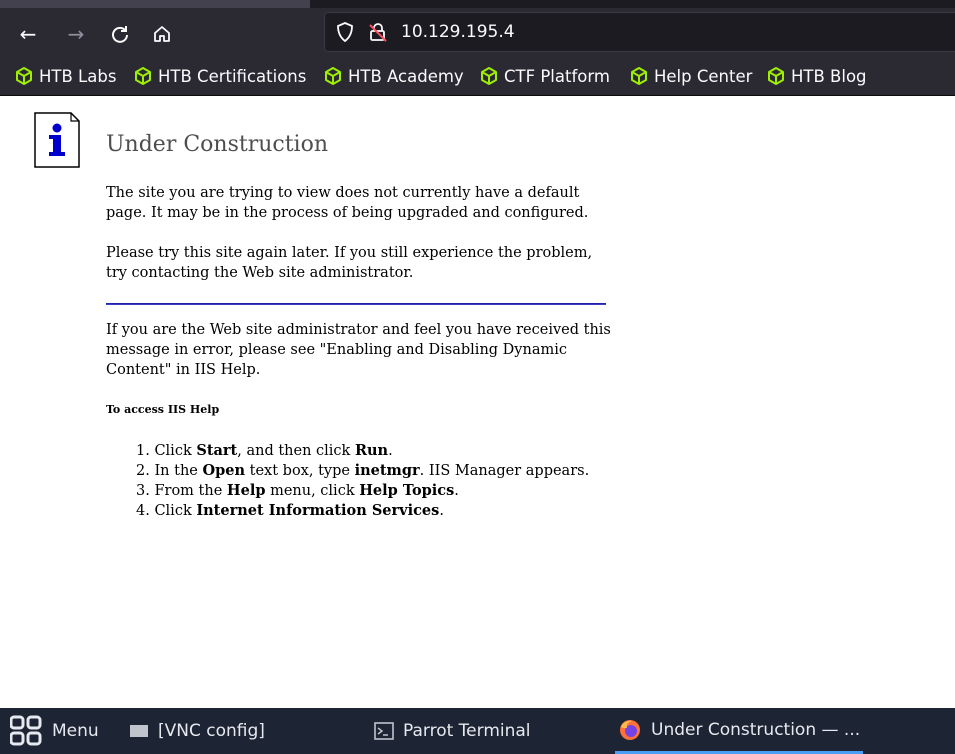 Image resolution: width=955 pixels, height=754 pixels. What do you see at coordinates (384, 731) in the screenshot?
I see `terminal-icon` at bounding box center [384, 731].